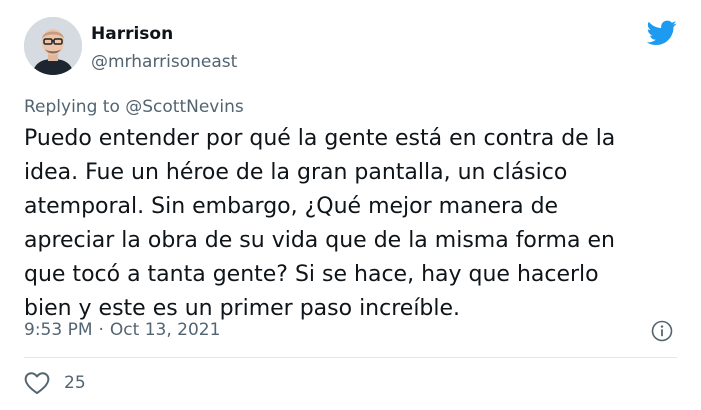  I want to click on author-name: Harrison, so click(132, 34).